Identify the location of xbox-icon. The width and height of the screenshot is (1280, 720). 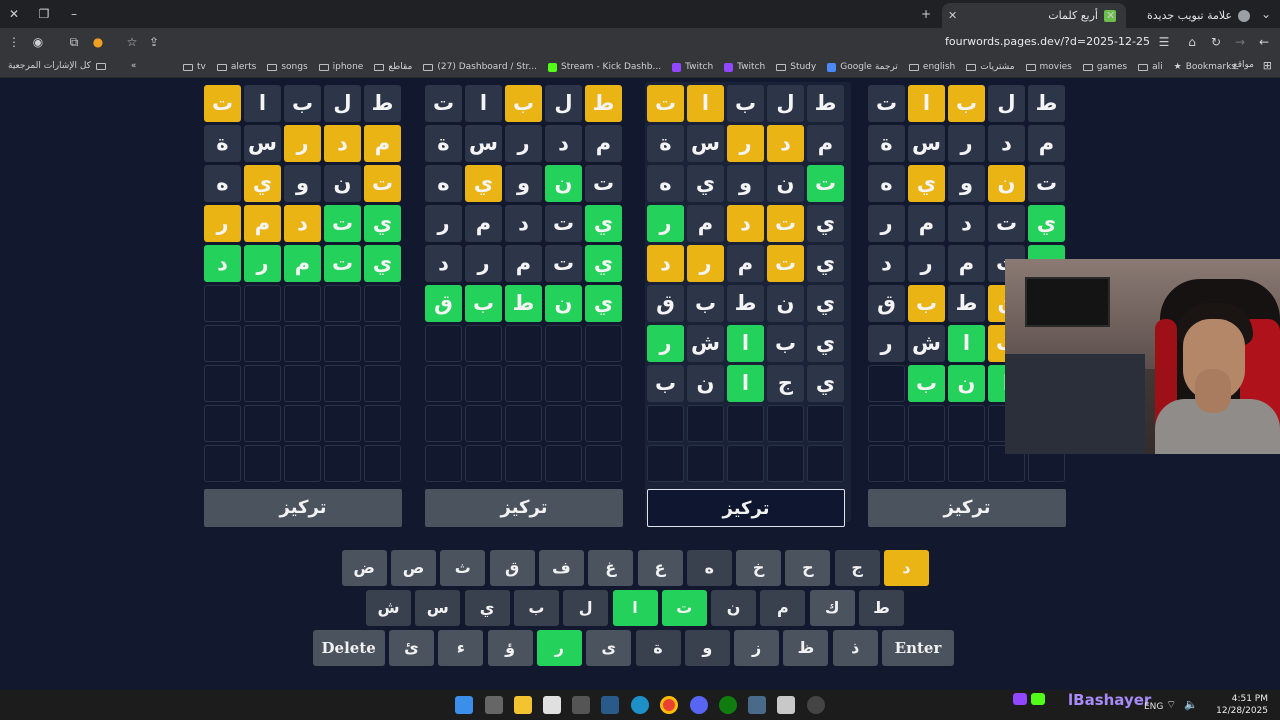
(728, 705).